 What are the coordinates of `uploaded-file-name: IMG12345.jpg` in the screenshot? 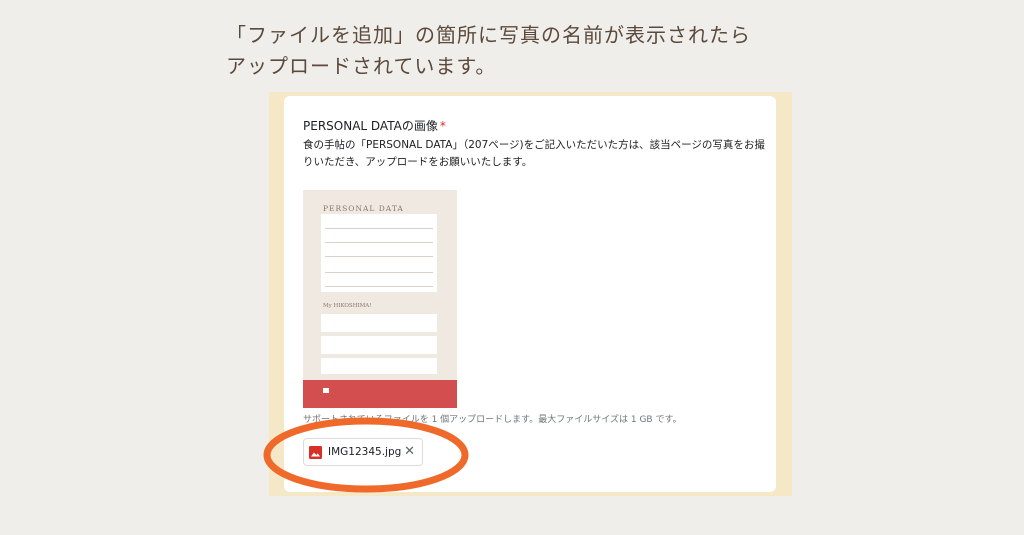 It's located at (365, 452).